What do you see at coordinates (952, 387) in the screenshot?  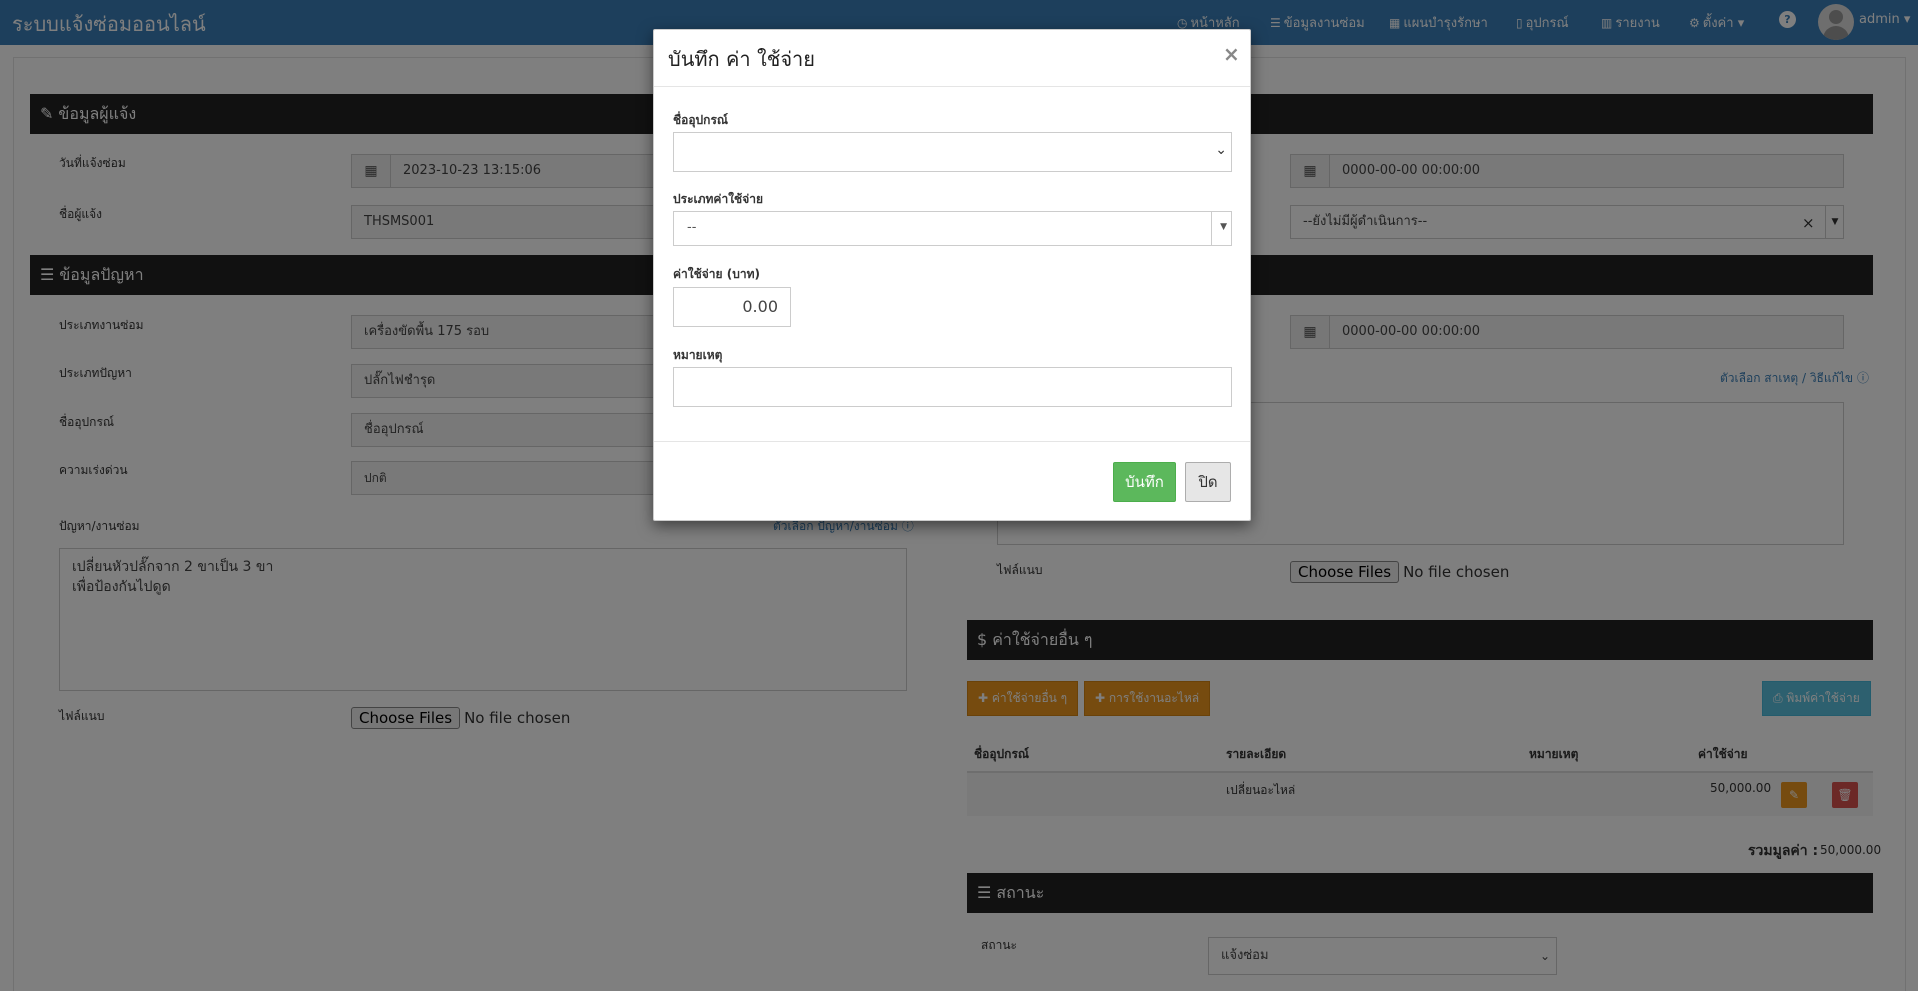 I see `modal-note-input` at bounding box center [952, 387].